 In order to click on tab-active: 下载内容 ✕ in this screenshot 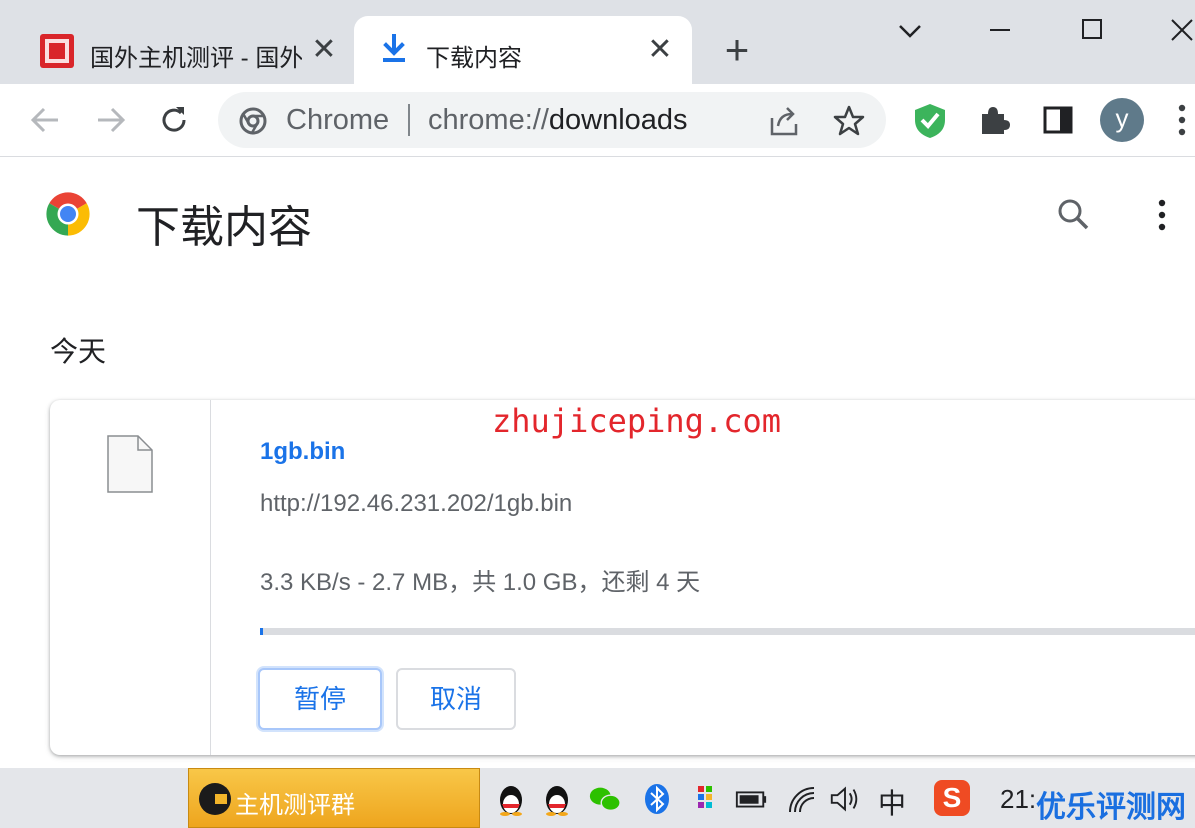, I will do `click(523, 50)`.